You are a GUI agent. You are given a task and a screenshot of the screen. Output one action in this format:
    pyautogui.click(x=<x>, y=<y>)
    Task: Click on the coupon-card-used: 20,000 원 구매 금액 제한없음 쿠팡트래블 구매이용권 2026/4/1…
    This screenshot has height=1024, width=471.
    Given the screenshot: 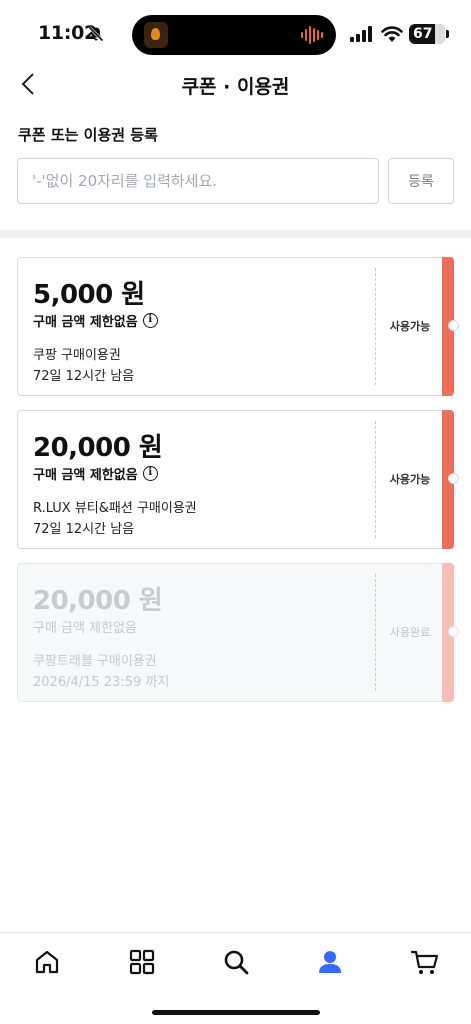 What is the action you would take?
    pyautogui.click(x=238, y=632)
    